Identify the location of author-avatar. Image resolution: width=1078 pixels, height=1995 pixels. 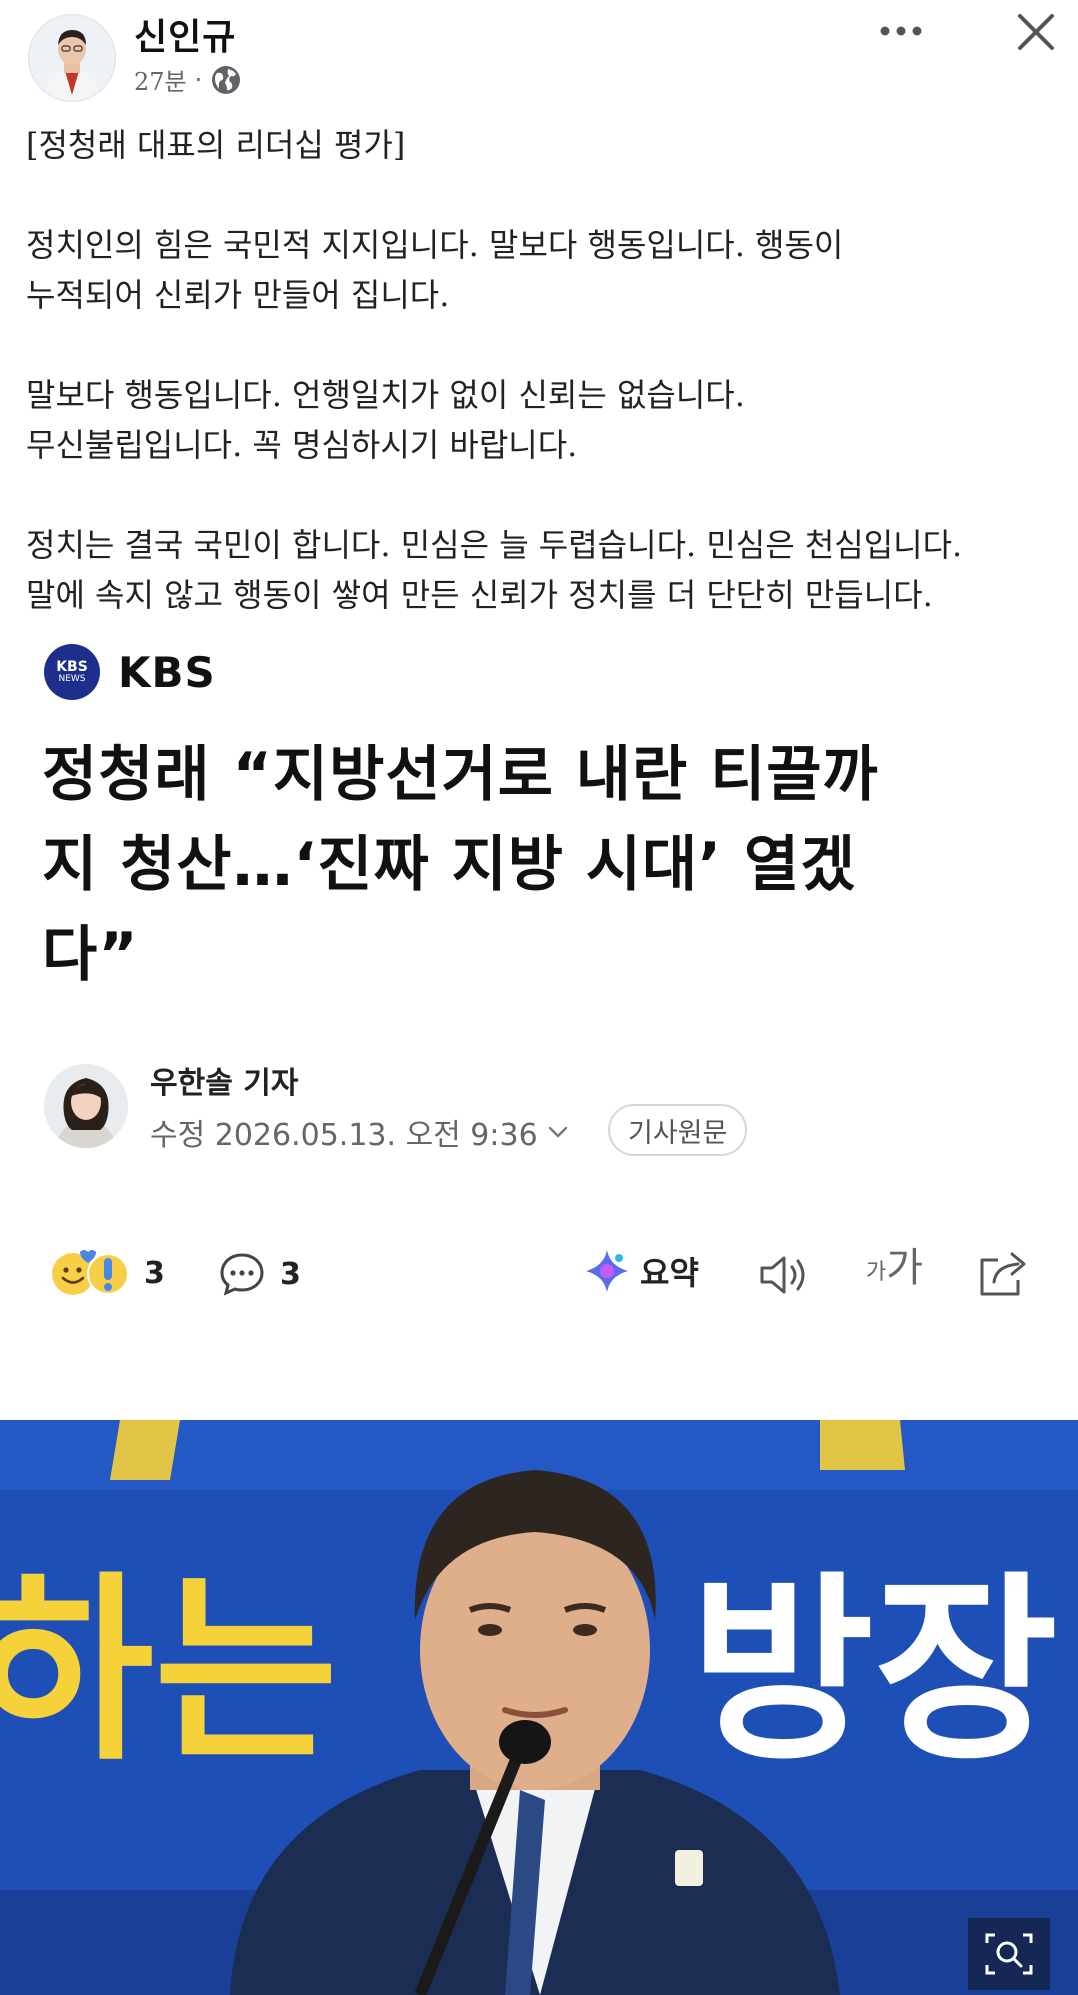
(72, 58).